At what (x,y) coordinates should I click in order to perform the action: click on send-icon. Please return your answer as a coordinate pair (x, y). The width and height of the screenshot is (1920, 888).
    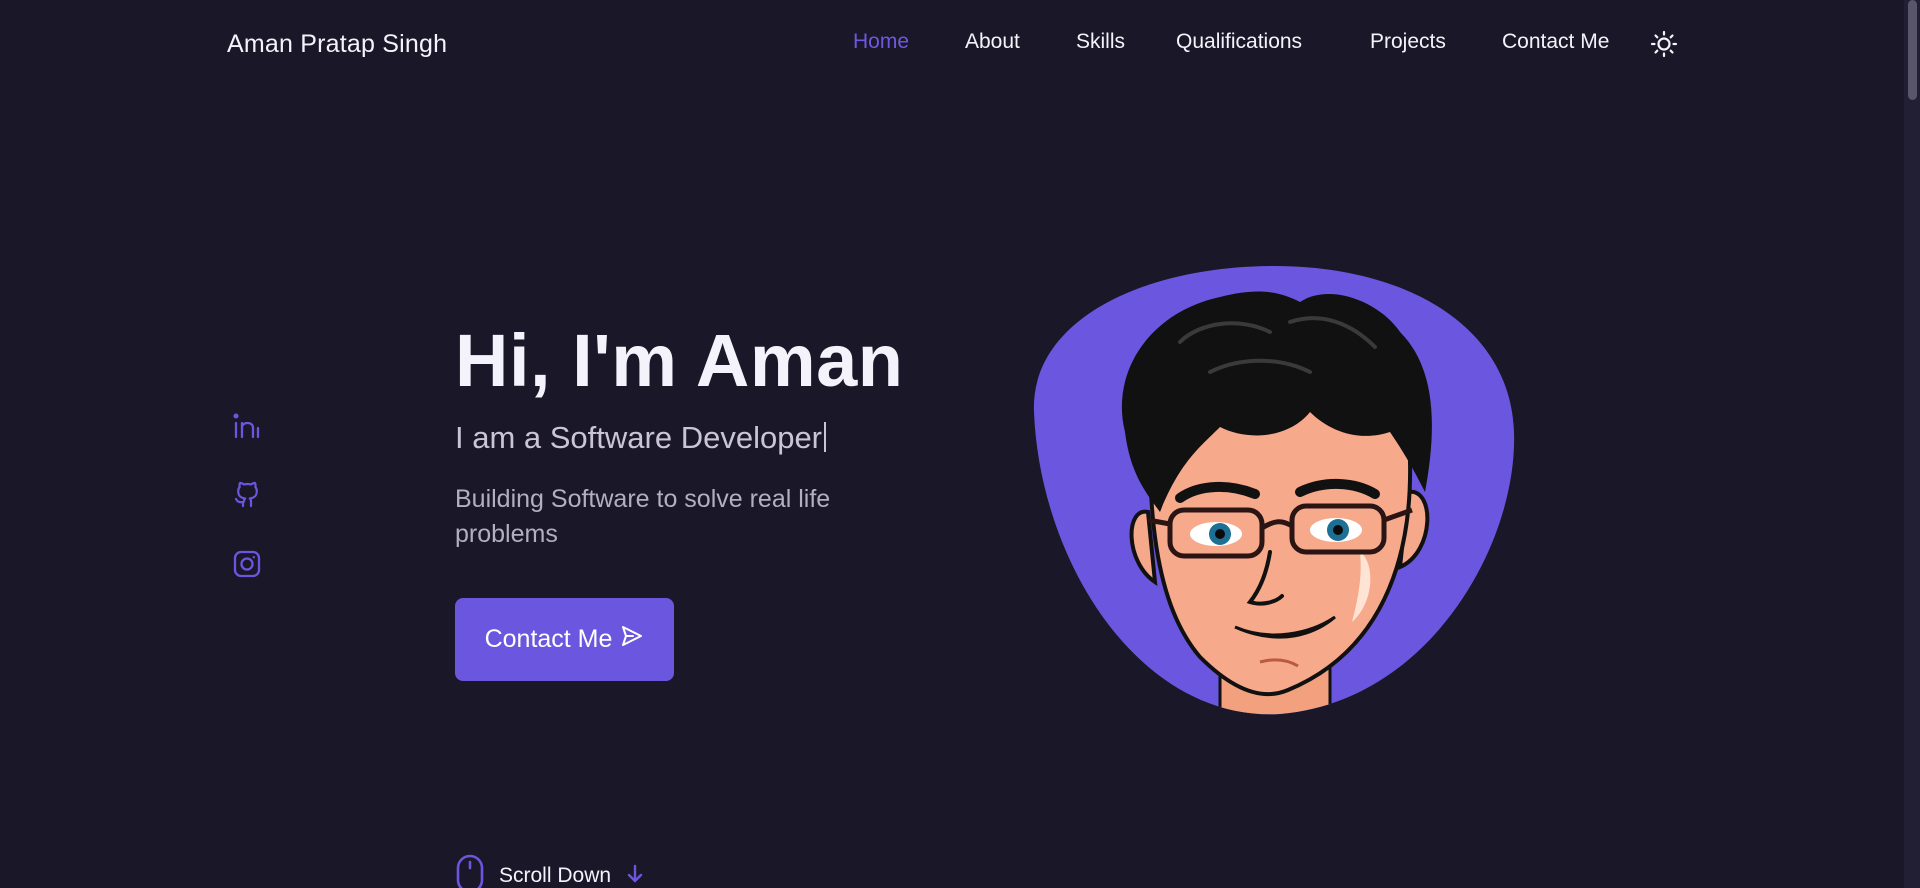
    Looking at the image, I should click on (632, 639).